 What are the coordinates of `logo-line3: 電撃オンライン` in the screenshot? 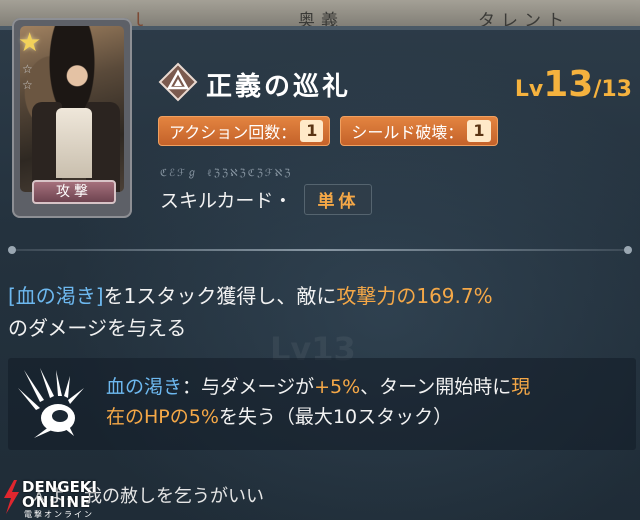 It's located at (59, 514).